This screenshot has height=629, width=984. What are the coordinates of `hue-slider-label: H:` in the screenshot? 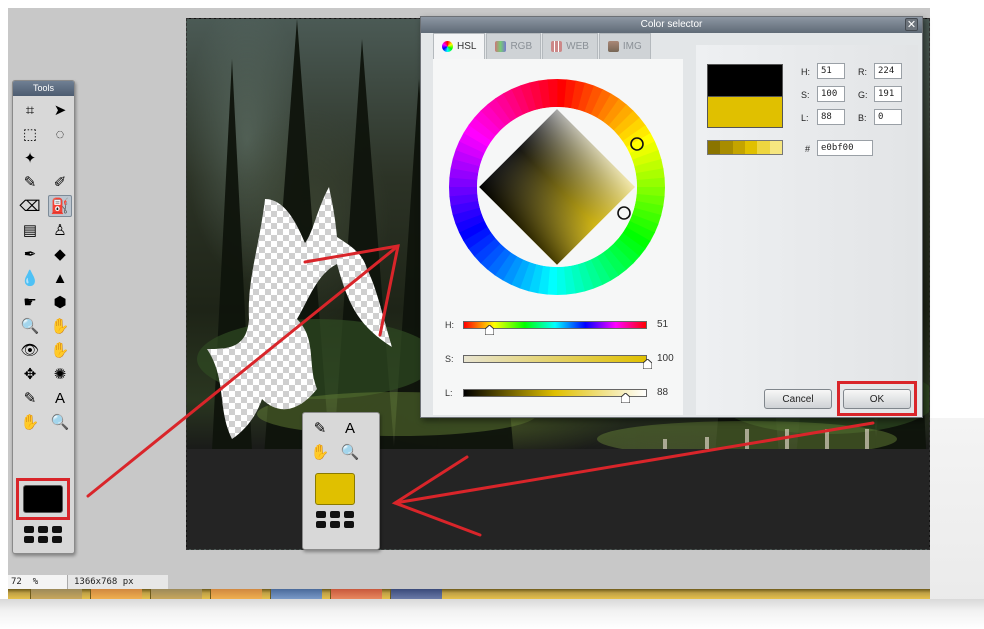 It's located at (449, 325).